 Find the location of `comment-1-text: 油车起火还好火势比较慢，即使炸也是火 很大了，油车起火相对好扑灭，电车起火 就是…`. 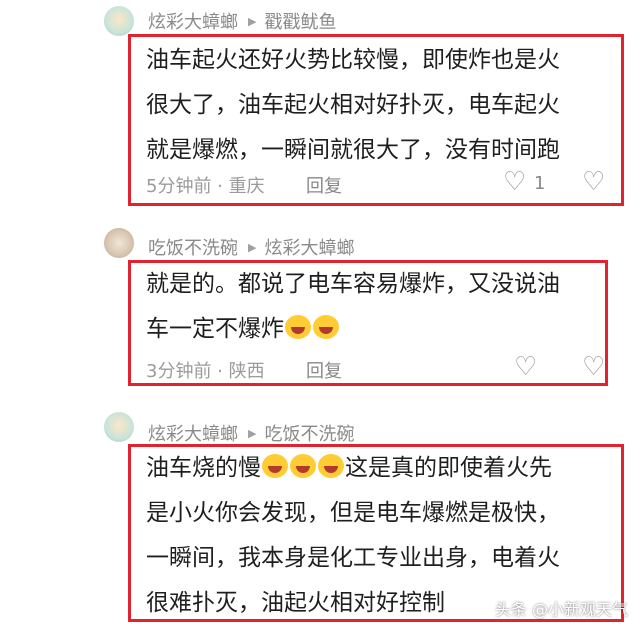

comment-1-text: 油车起火还好火势比较慢，即使炸也是火 很大了，油车起火相对好扑灭，电车起火 就是… is located at coordinates (353, 105).